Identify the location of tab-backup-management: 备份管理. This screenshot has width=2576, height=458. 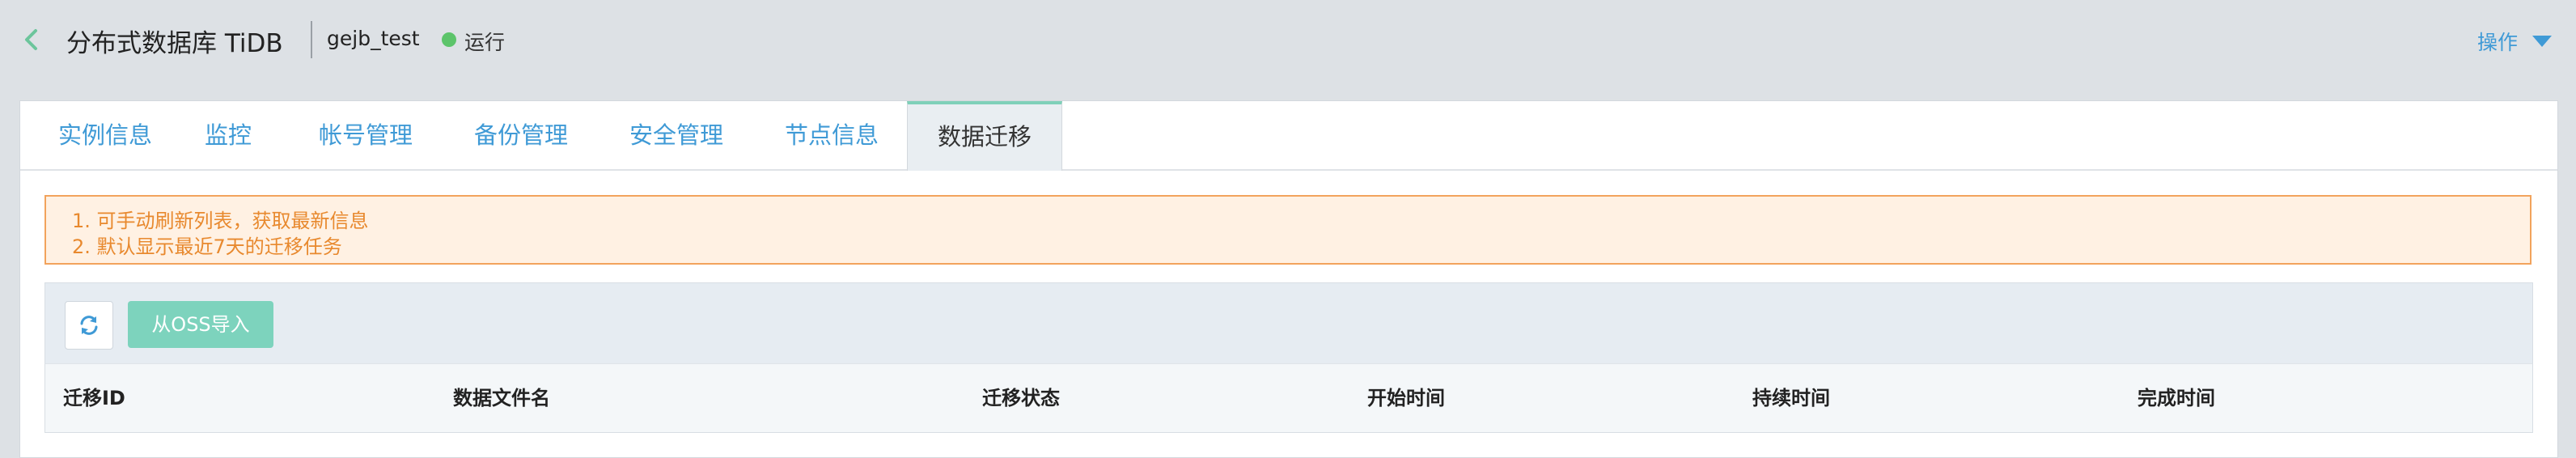
(521, 135).